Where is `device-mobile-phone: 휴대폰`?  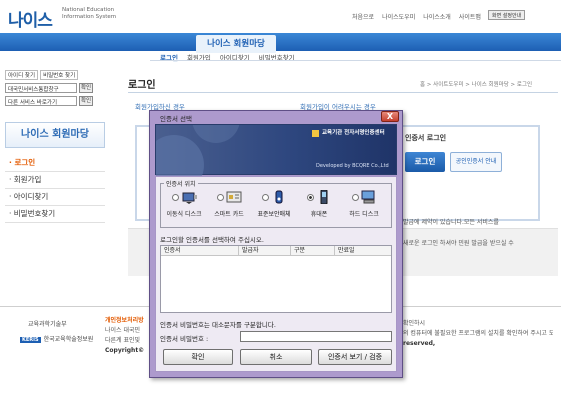 device-mobile-phone: 휴대폰 is located at coordinates (319, 204).